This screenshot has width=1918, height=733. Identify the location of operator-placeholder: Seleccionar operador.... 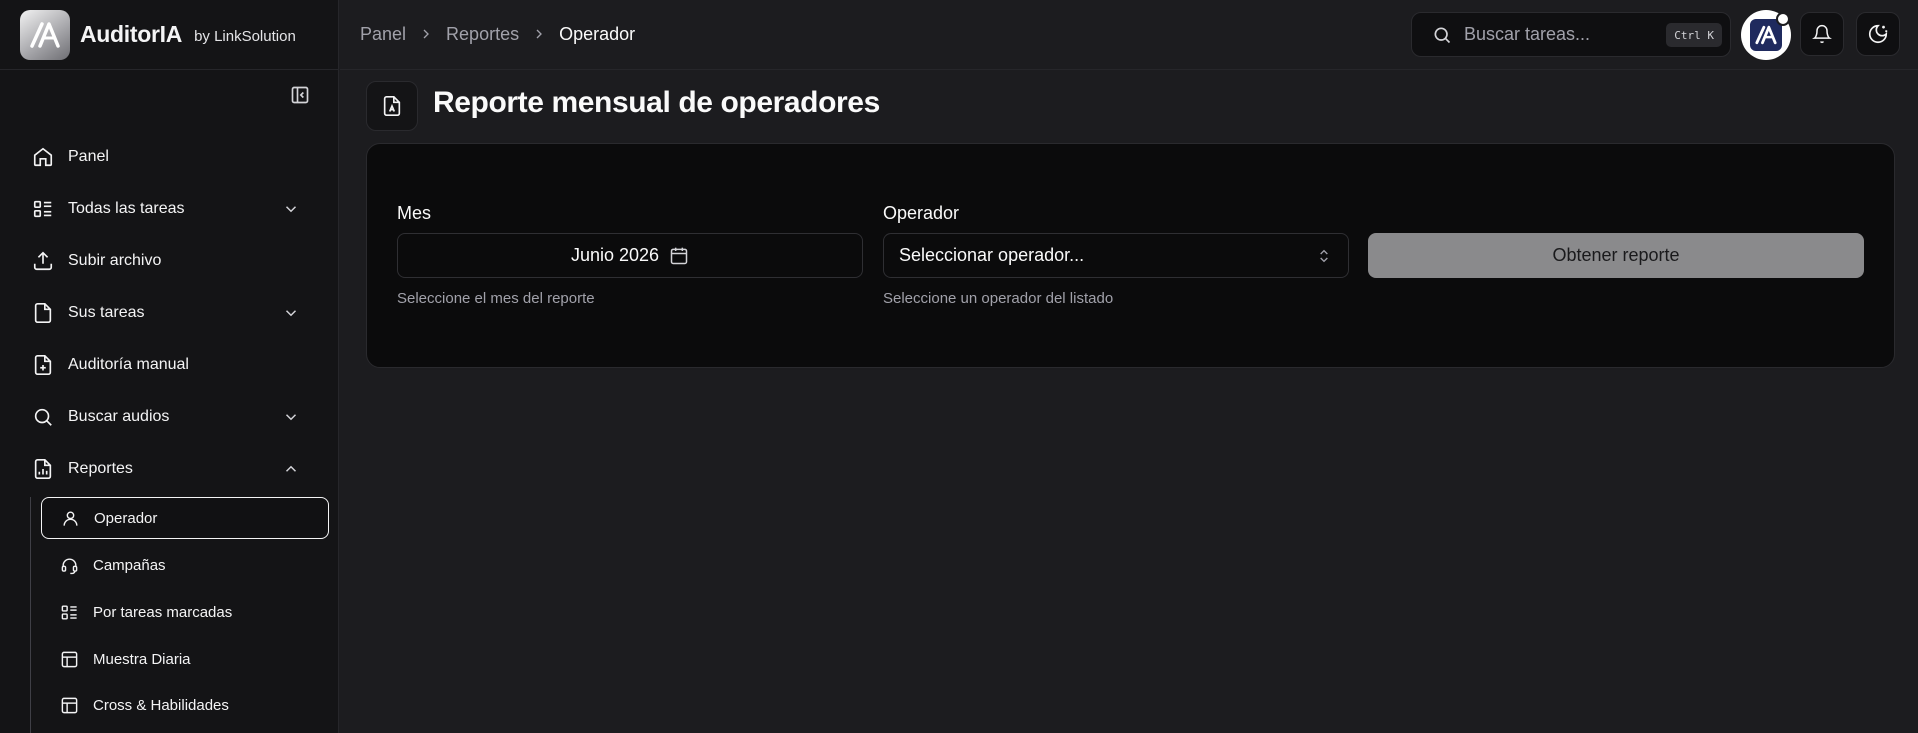
(992, 255).